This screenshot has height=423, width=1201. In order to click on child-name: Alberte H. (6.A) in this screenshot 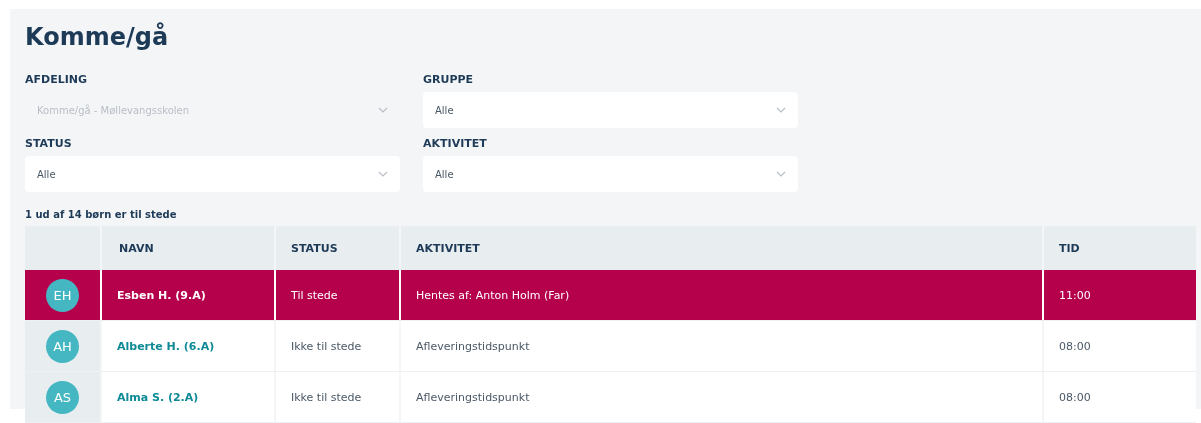, I will do `click(166, 346)`.